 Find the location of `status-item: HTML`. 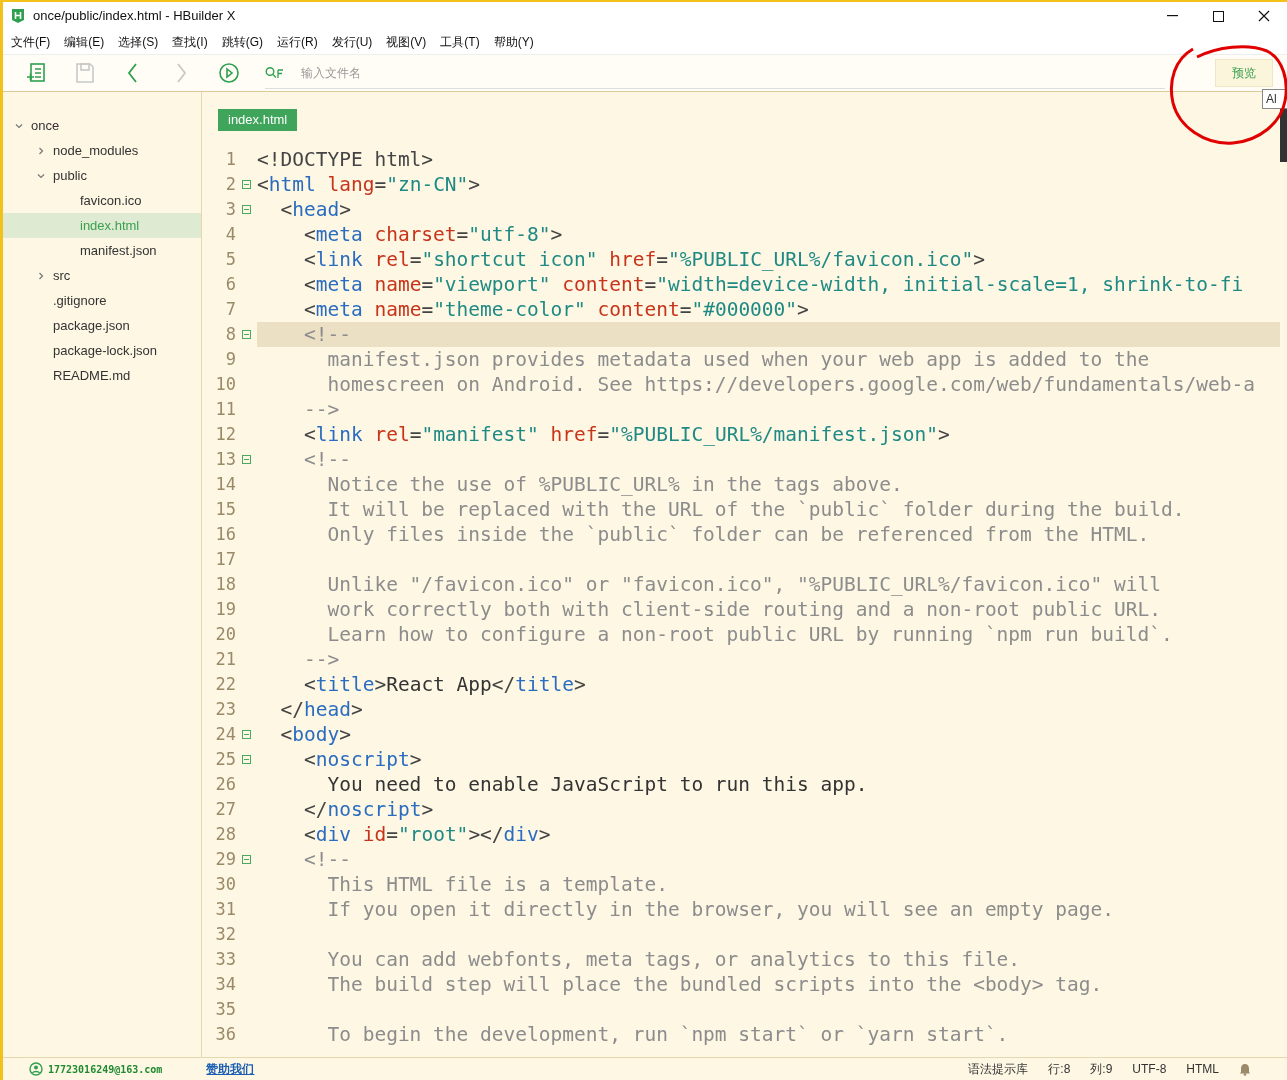

status-item: HTML is located at coordinates (1202, 1069).